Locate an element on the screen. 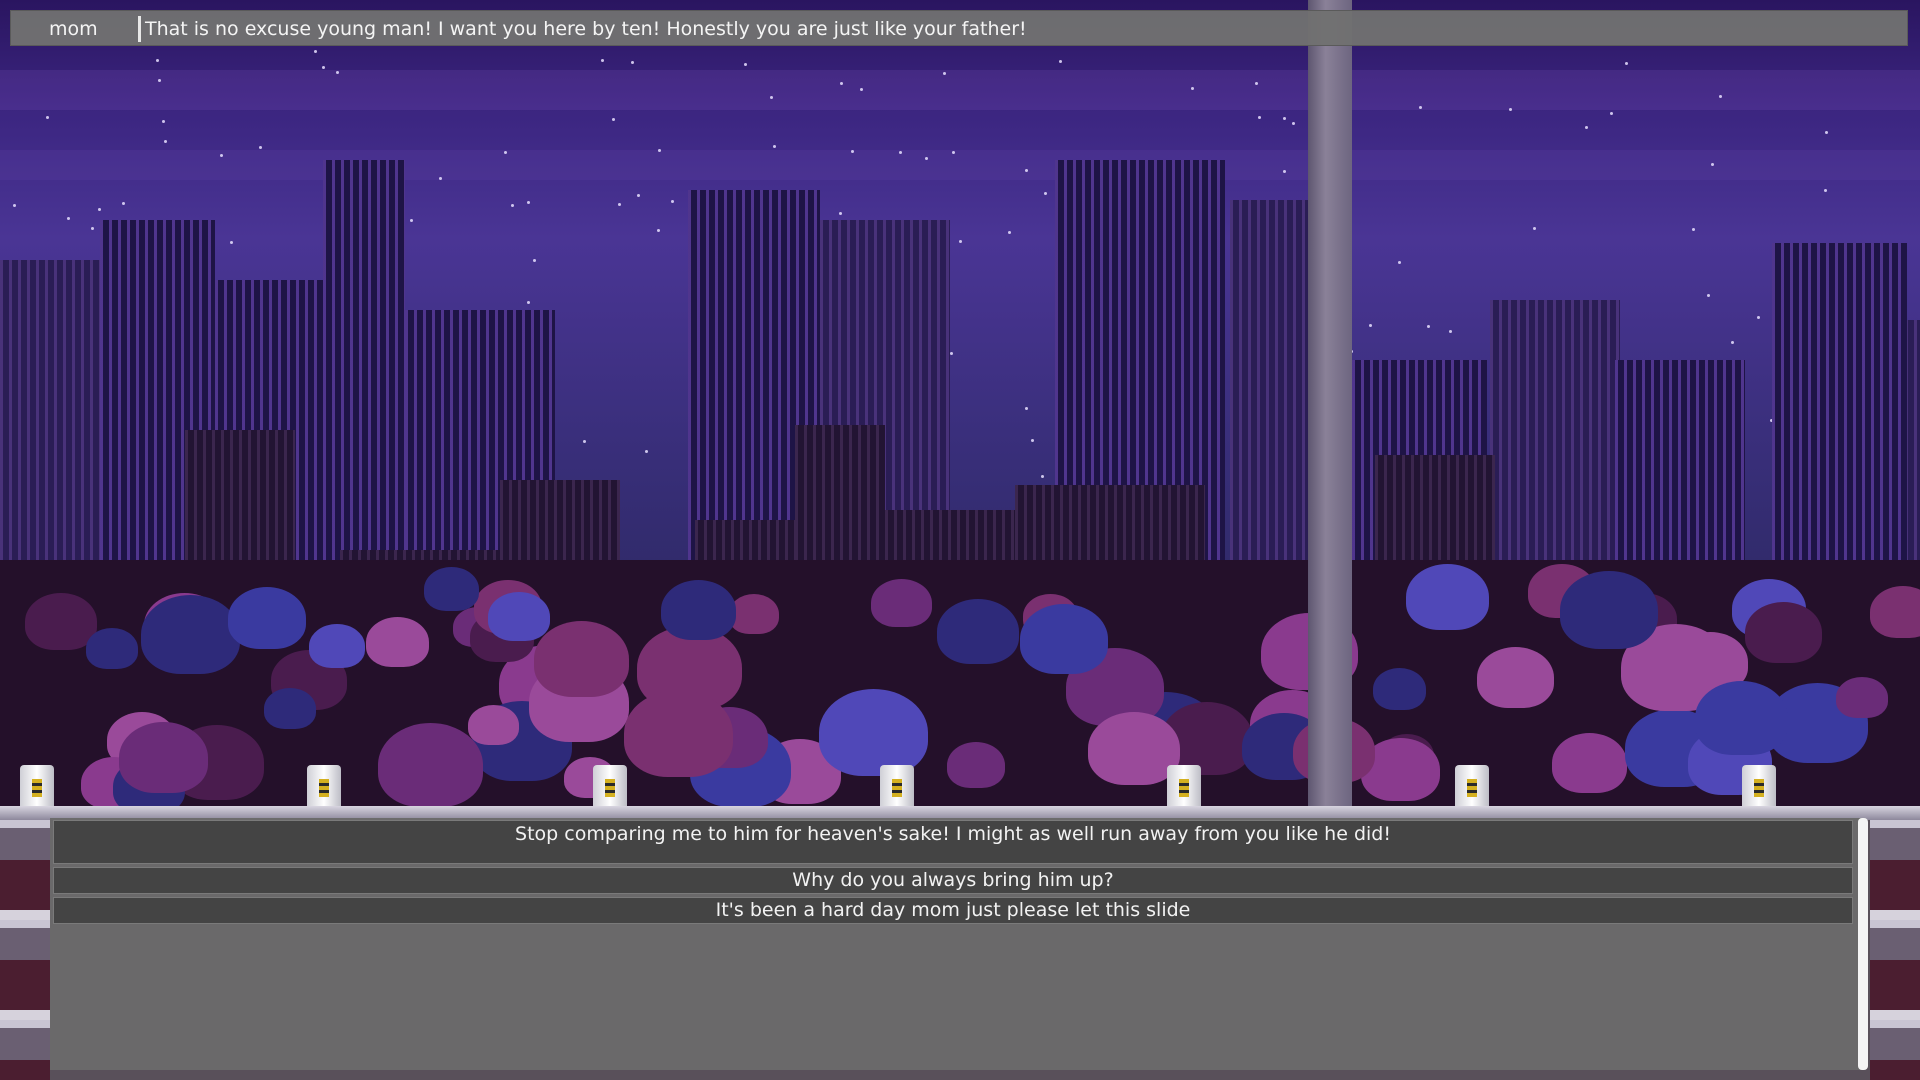 The image size is (1920, 1080). speaker-divider is located at coordinates (139, 29).